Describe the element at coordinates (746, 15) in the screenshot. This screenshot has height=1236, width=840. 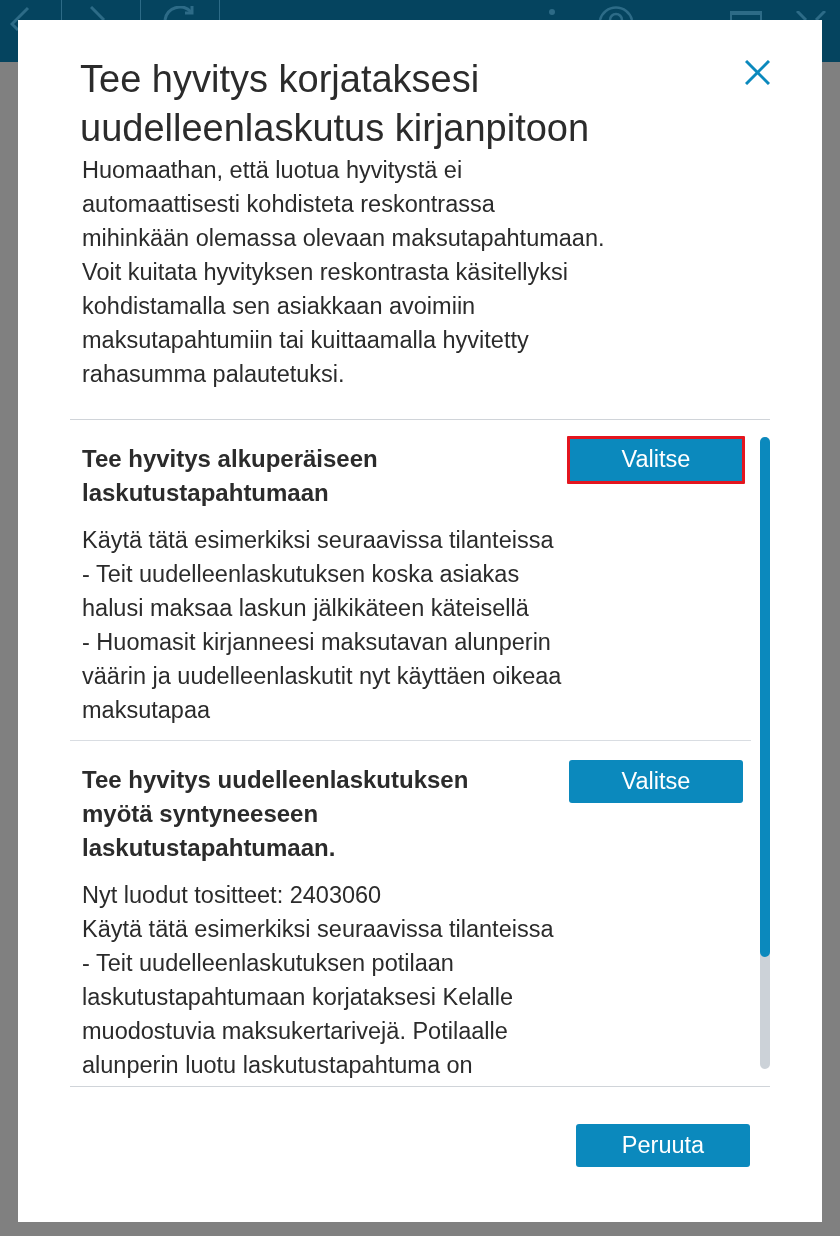
I see `maximize-icon` at that location.